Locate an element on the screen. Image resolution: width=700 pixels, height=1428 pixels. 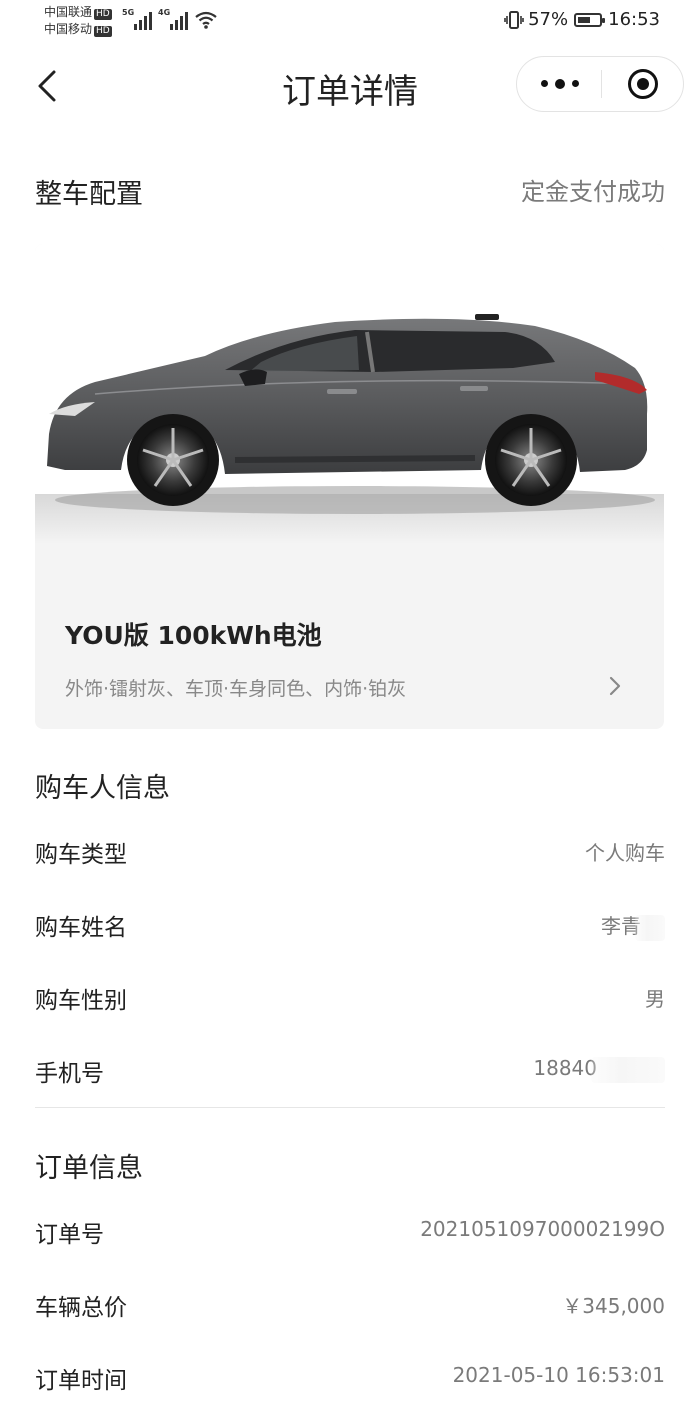
buyer-row-type: 购车类型 个人购车 is located at coordinates (350, 855).